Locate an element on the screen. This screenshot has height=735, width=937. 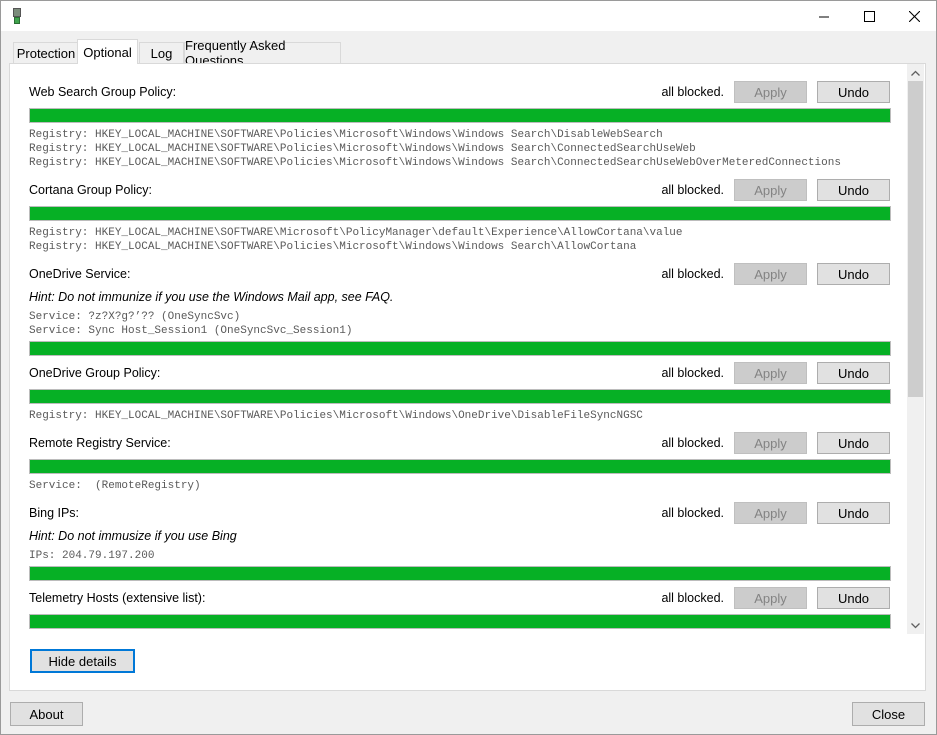
chevron-up-icon is located at coordinates (915, 73).